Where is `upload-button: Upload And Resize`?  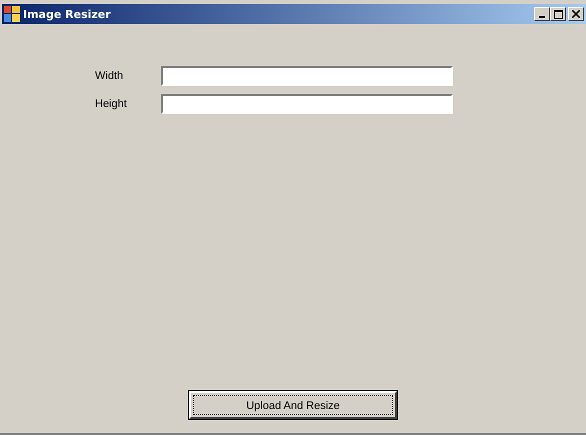 upload-button: Upload And Resize is located at coordinates (293, 405).